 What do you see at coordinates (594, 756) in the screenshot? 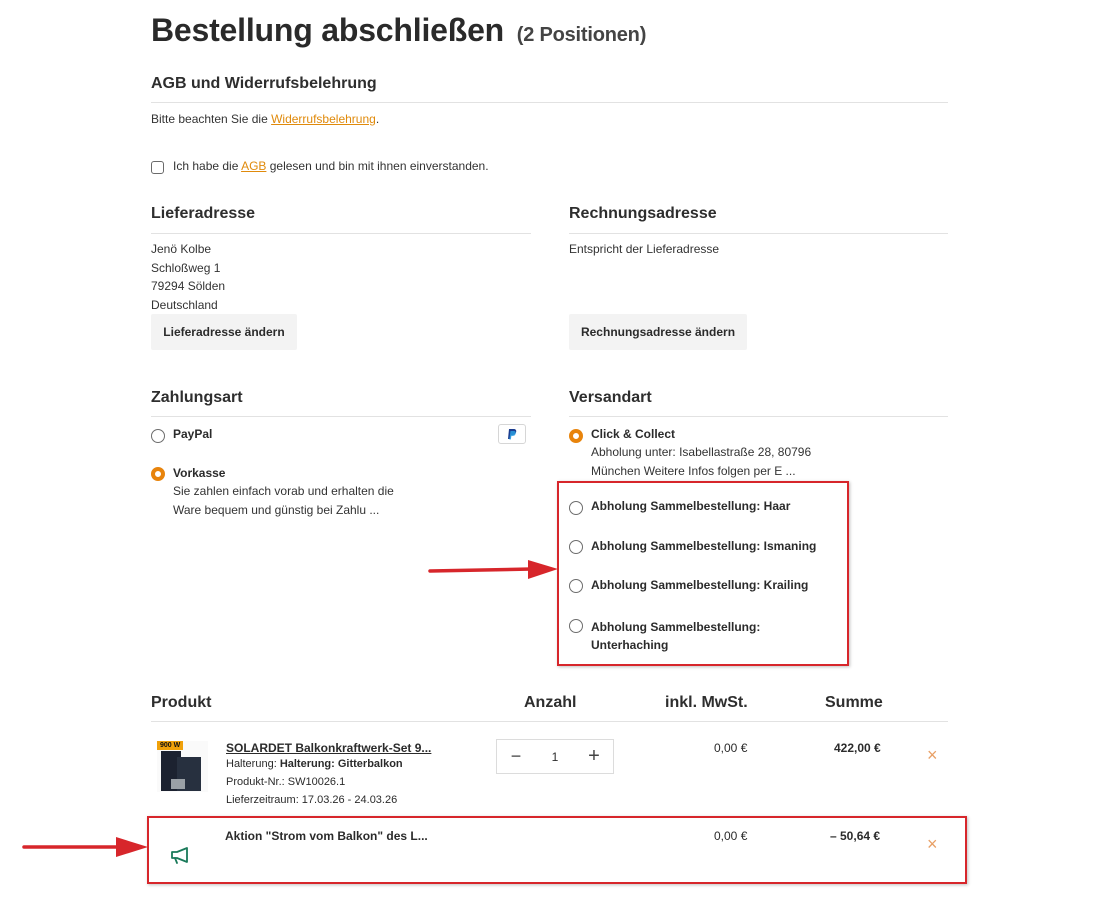
I see `increase-quantity-button: +` at bounding box center [594, 756].